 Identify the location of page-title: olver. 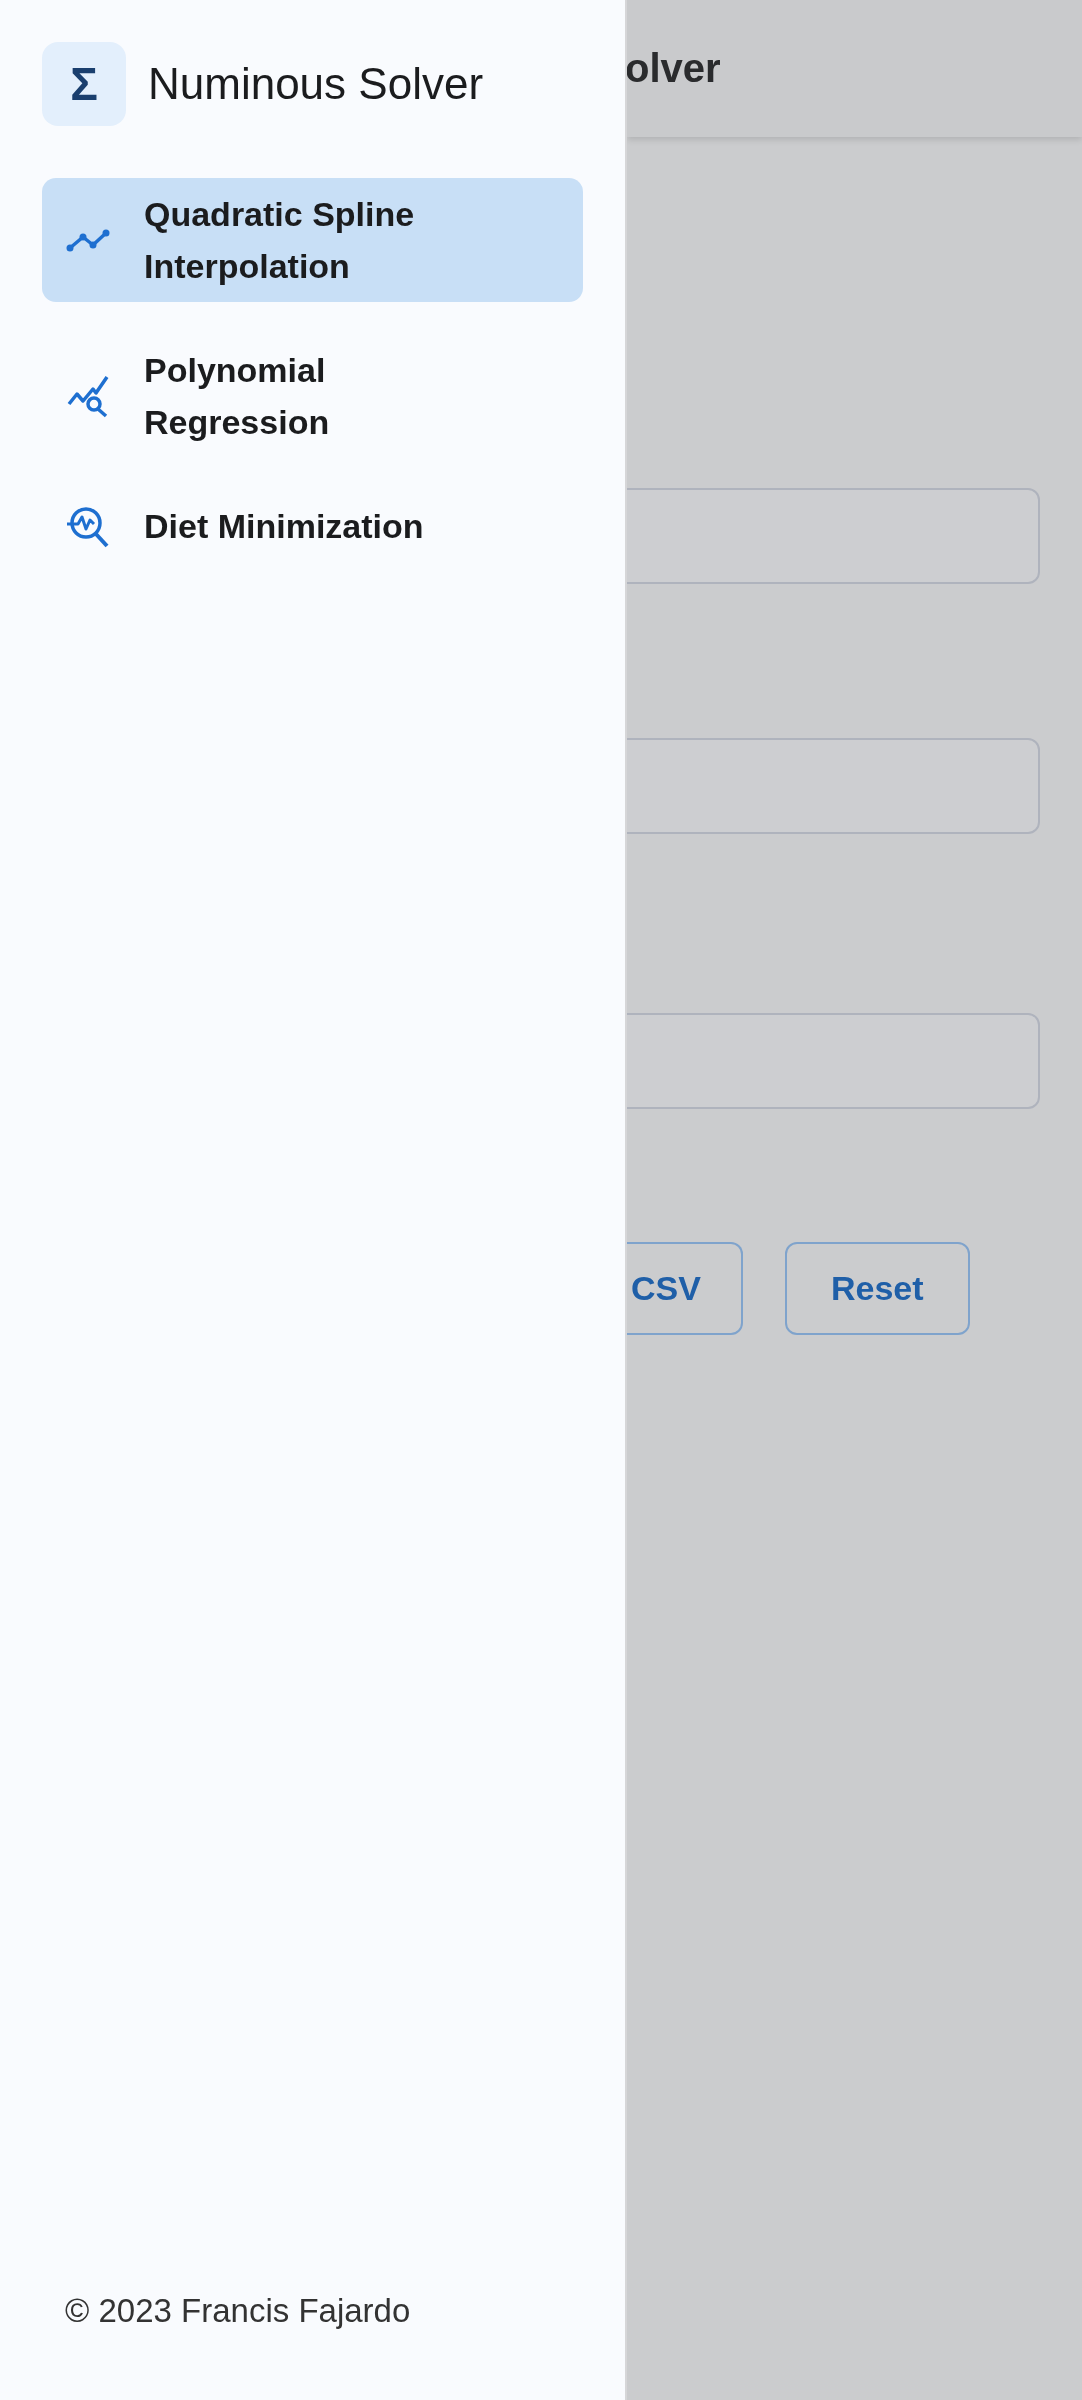
(674, 68).